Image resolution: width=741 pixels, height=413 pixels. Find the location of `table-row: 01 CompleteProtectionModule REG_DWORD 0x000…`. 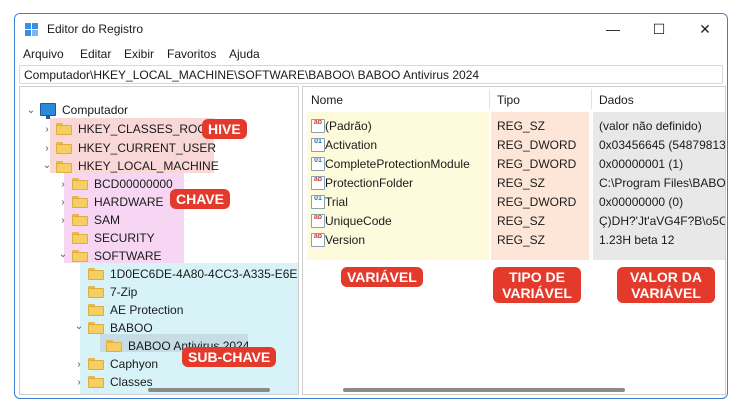

table-row: 01 CompleteProtectionModule REG_DWORD 0x000… is located at coordinates (516, 164).